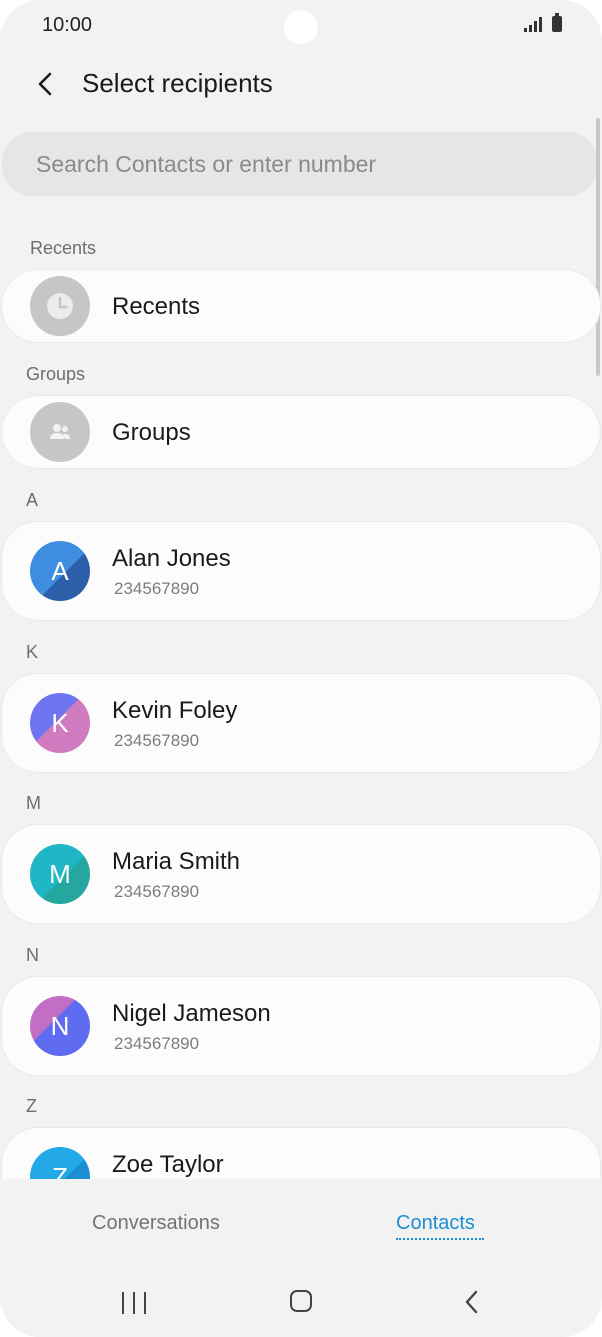 This screenshot has width=602, height=1337. I want to click on contact-name: Maria Smith, so click(176, 861).